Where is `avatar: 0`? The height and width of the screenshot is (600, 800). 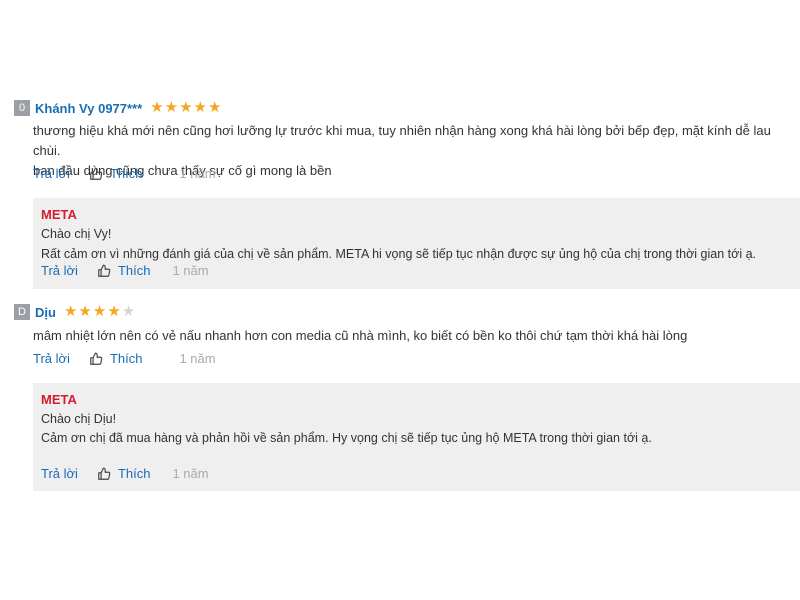 avatar: 0 is located at coordinates (22, 108).